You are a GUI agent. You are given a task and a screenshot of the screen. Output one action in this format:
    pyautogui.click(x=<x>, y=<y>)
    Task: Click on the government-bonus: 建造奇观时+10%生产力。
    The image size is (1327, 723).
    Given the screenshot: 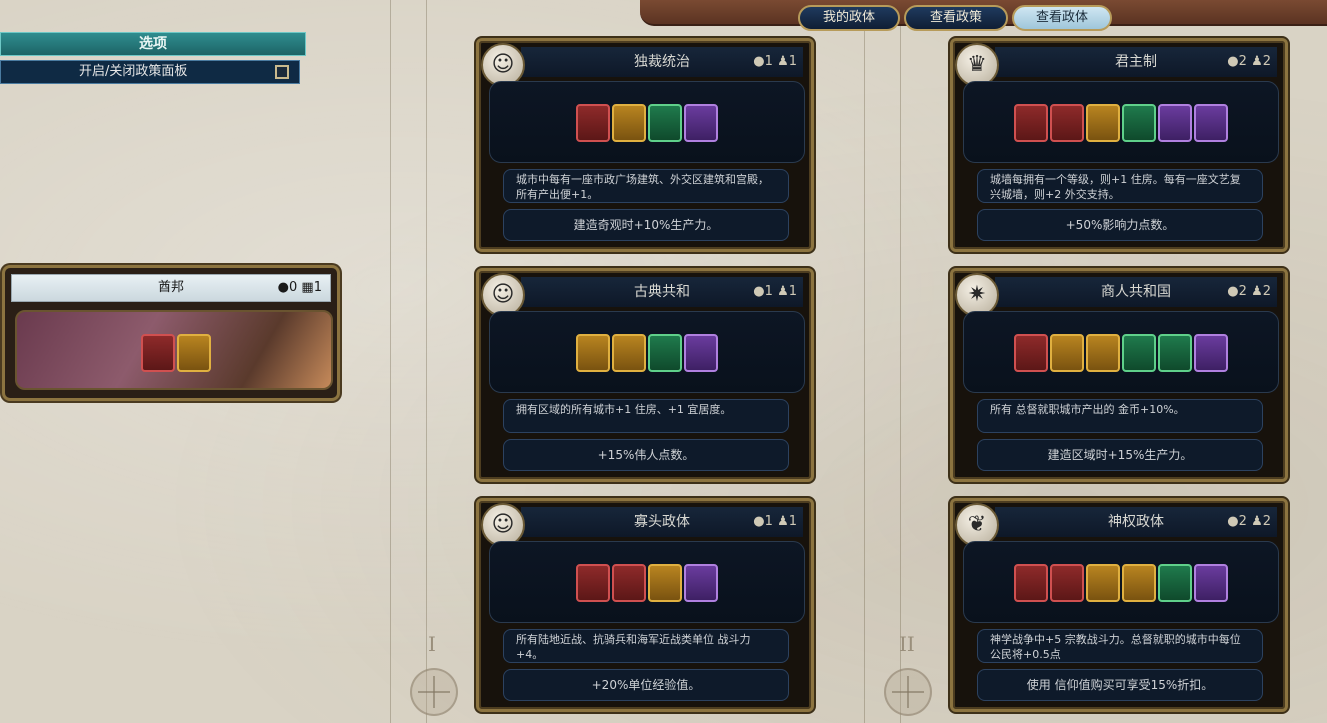 What is the action you would take?
    pyautogui.click(x=646, y=225)
    